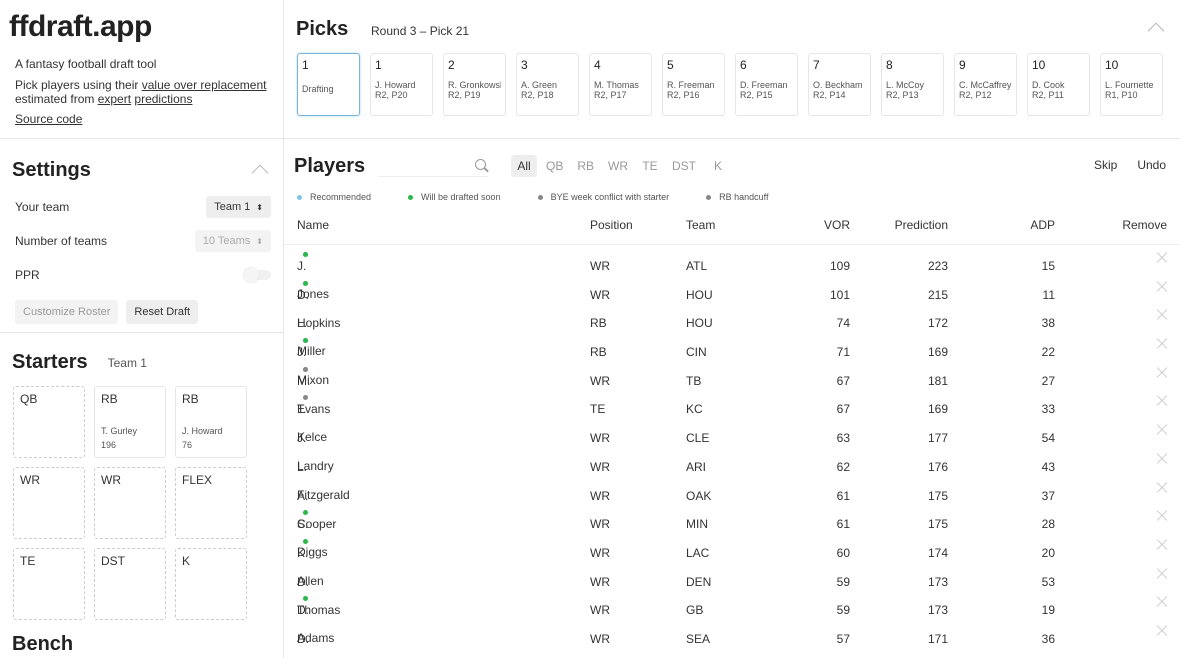 The height and width of the screenshot is (658, 1180). I want to click on col-vor: VOR, so click(837, 225).